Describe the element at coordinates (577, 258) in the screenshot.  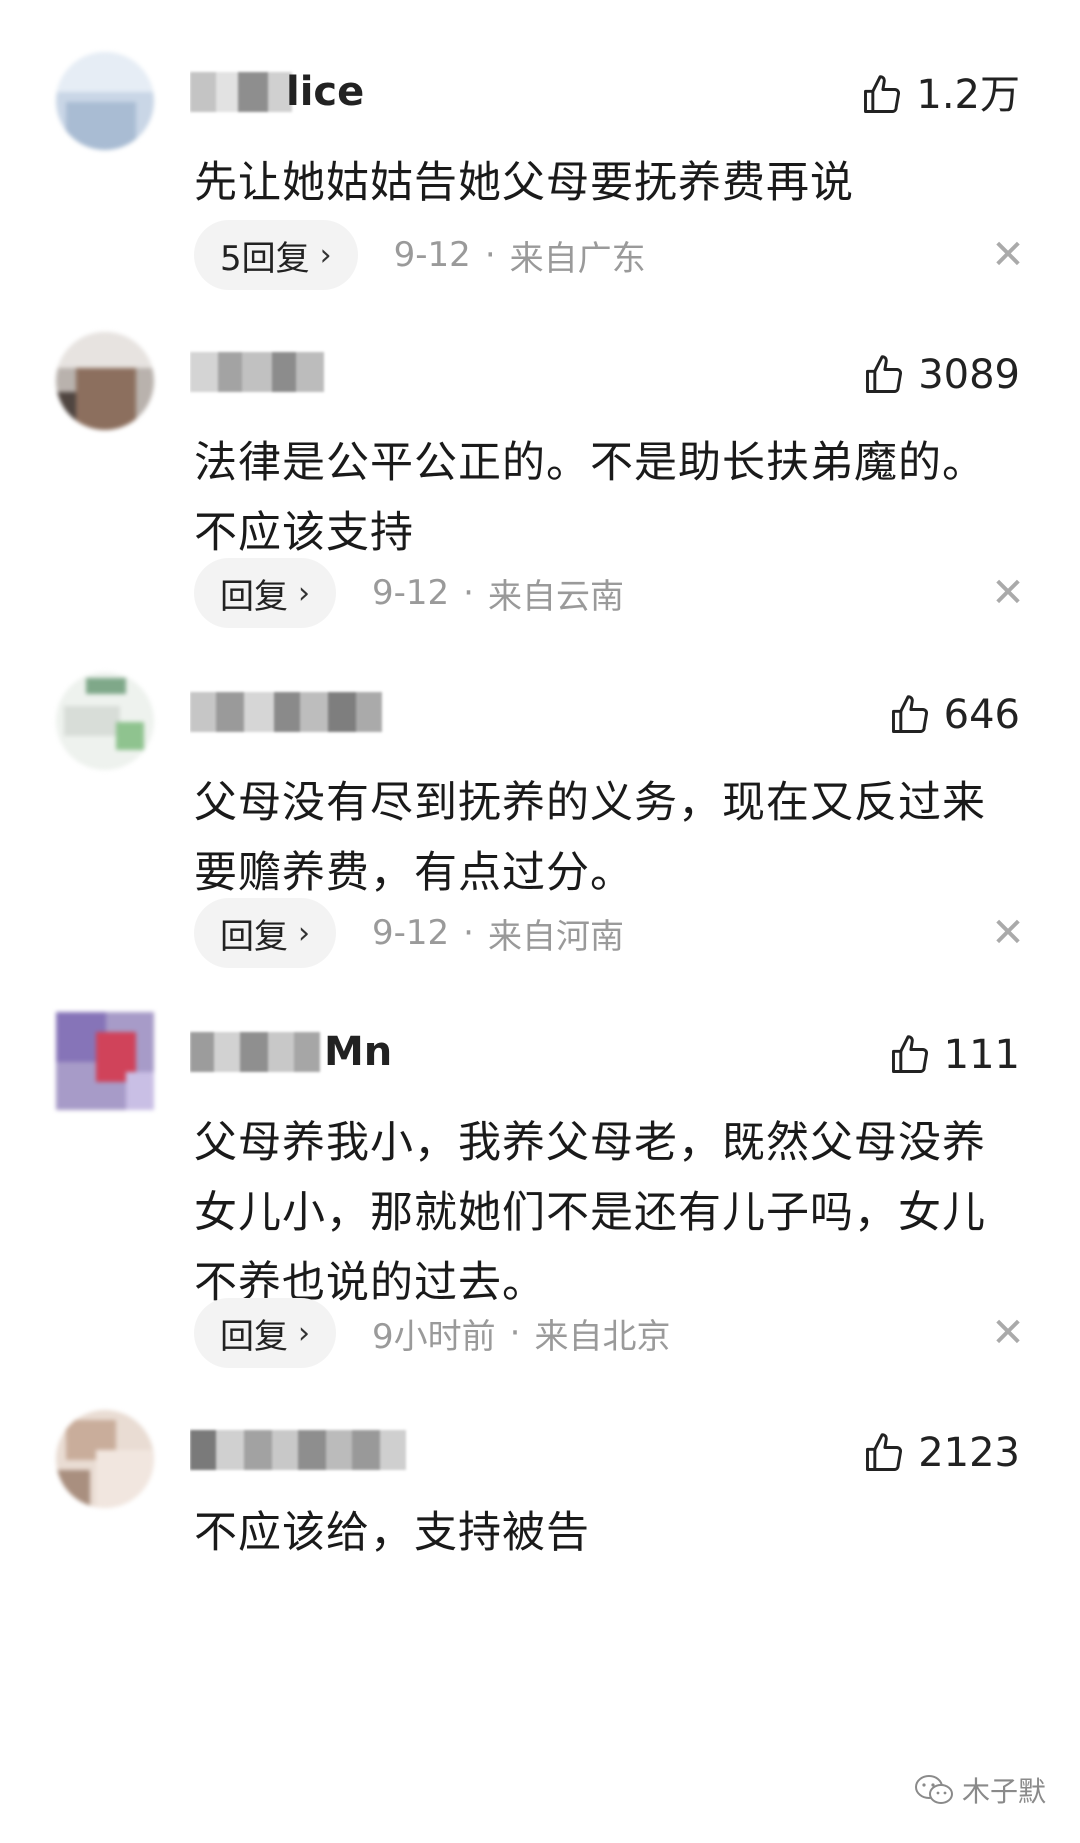
I see `comment-location: 来自广东` at that location.